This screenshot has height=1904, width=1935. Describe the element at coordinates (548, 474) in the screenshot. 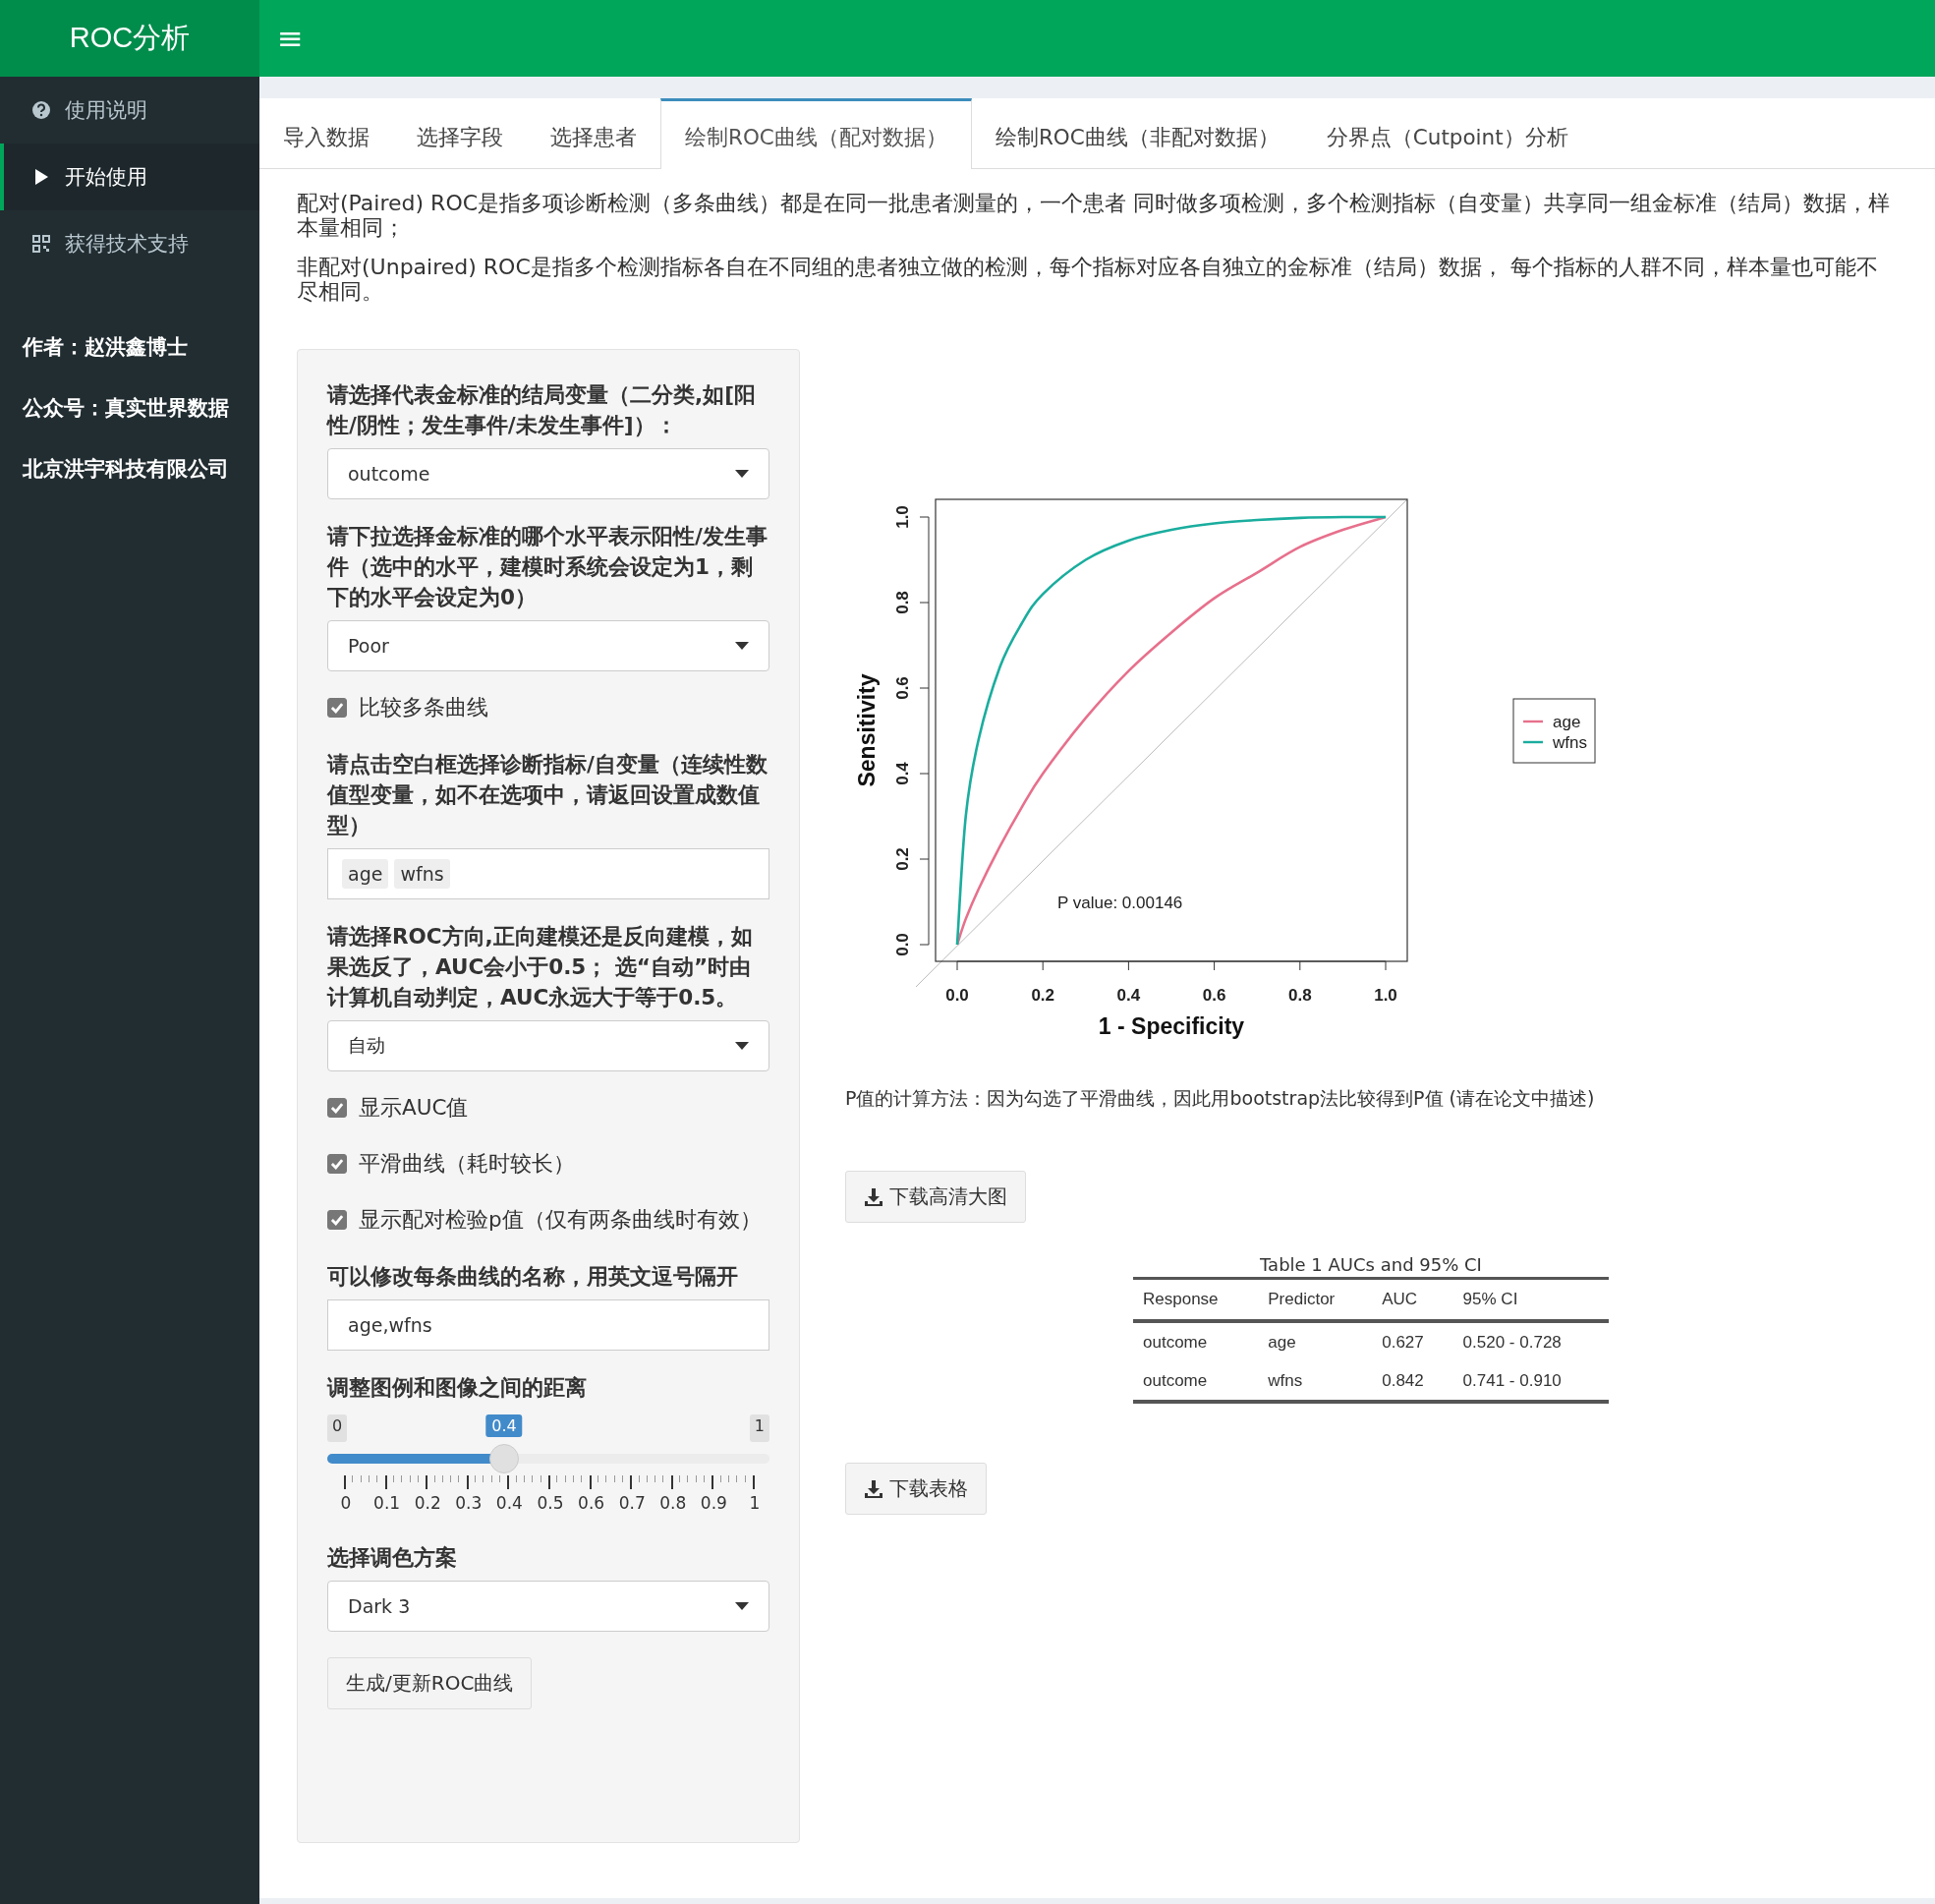

I see `dropdown: outcome` at that location.